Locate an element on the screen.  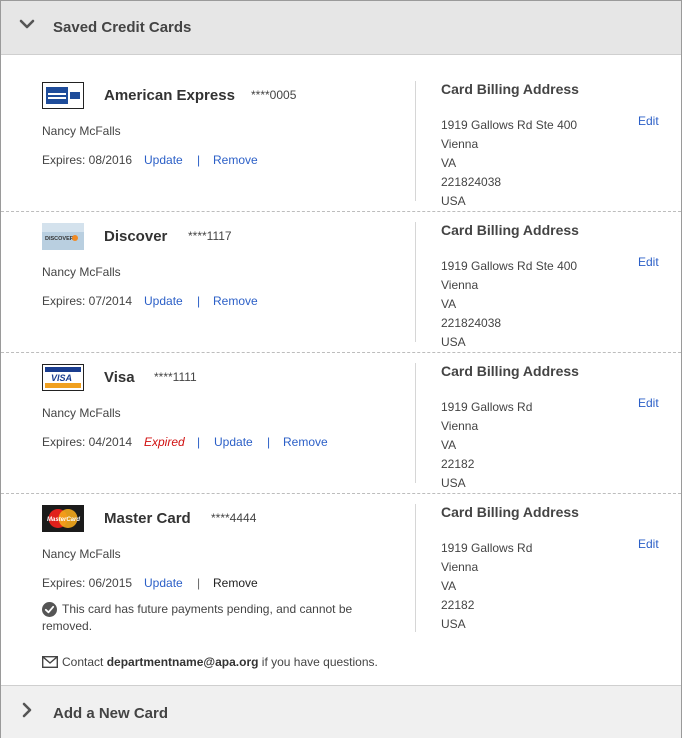
svg-text: DISCOVER is located at coordinates (59, 239).